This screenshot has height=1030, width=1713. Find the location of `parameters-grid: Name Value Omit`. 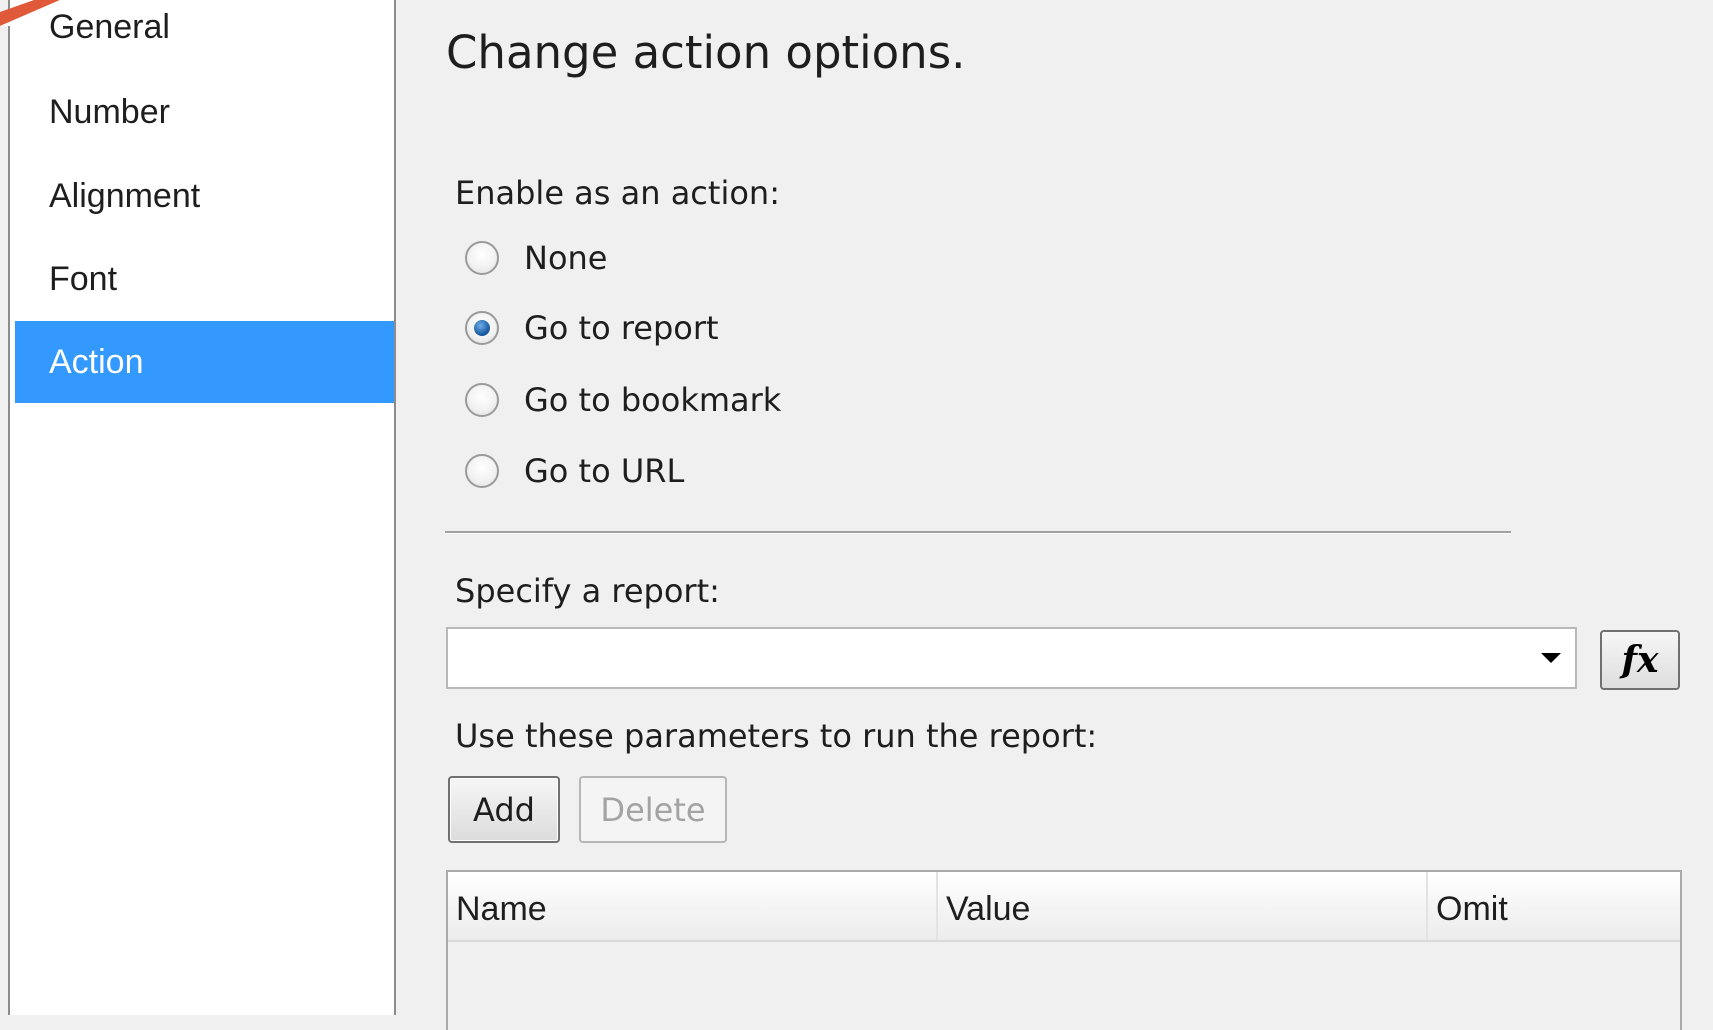

parameters-grid: Name Value Omit is located at coordinates (1064, 950).